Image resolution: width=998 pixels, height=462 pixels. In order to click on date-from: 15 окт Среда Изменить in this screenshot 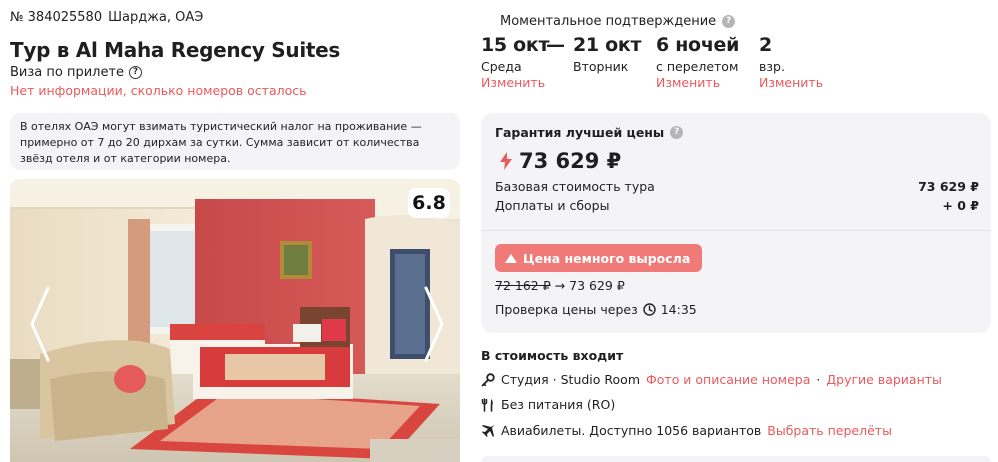, I will do `click(515, 62)`.